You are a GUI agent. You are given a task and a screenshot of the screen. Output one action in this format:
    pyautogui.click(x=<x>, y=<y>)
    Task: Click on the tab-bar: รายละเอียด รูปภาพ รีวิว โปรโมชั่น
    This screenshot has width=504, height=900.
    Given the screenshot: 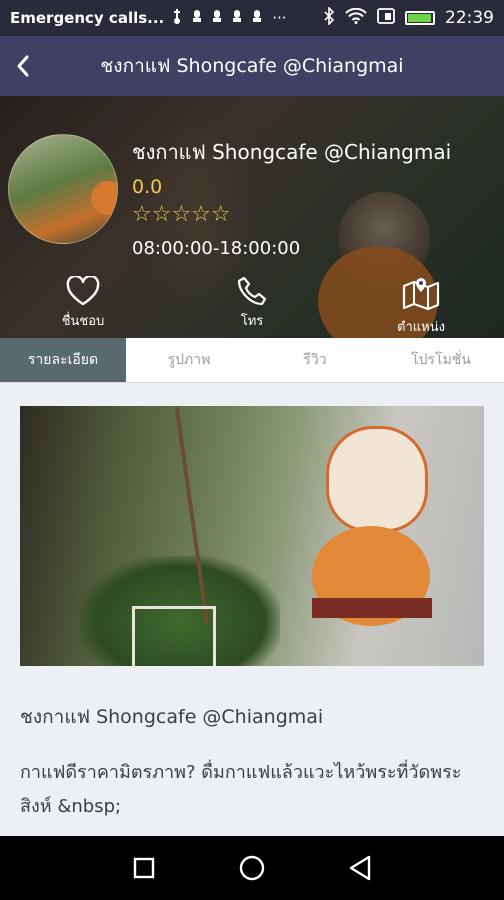 What is the action you would take?
    pyautogui.click(x=252, y=360)
    